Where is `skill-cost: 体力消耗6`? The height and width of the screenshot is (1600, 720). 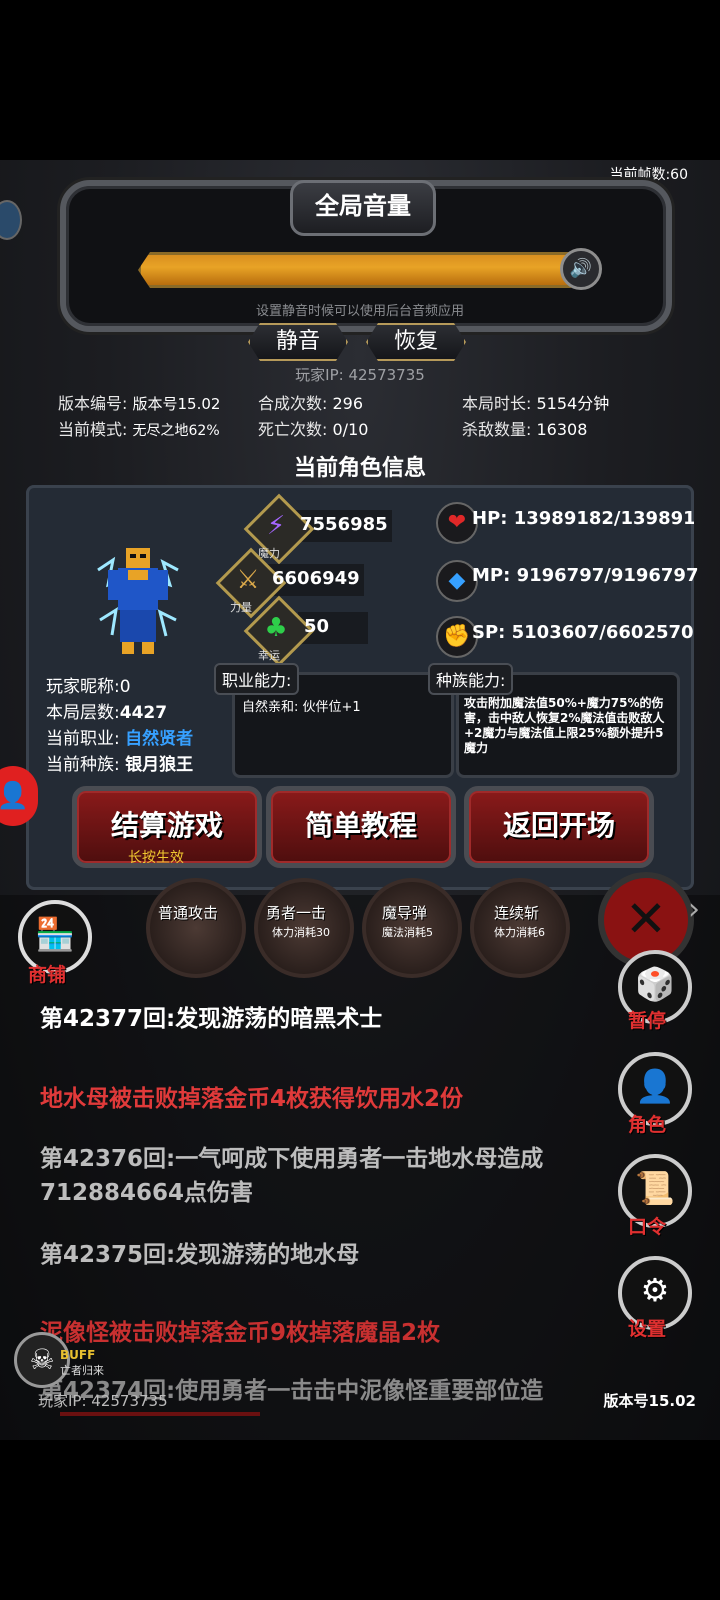
skill-cost: 体力消耗6 is located at coordinates (519, 932).